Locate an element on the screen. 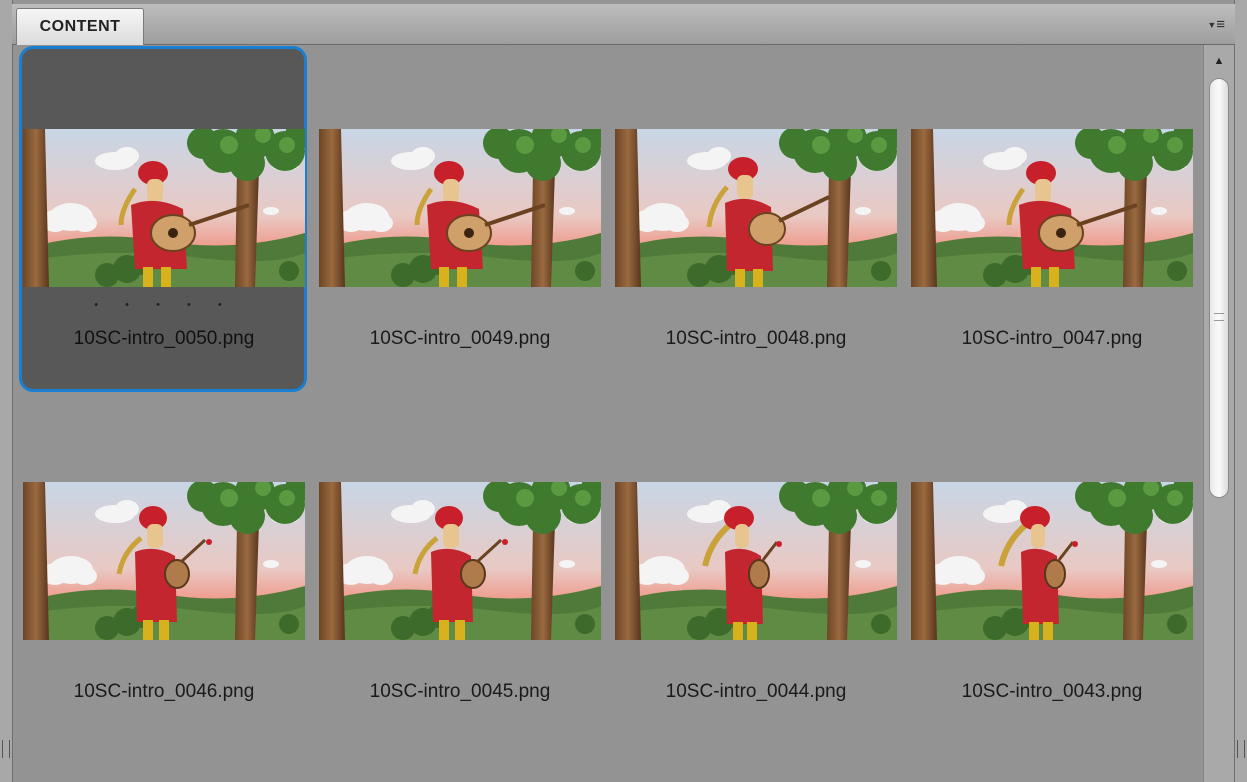 This screenshot has height=782, width=1247. vertical-scrollbar: ▲ is located at coordinates (1218, 413).